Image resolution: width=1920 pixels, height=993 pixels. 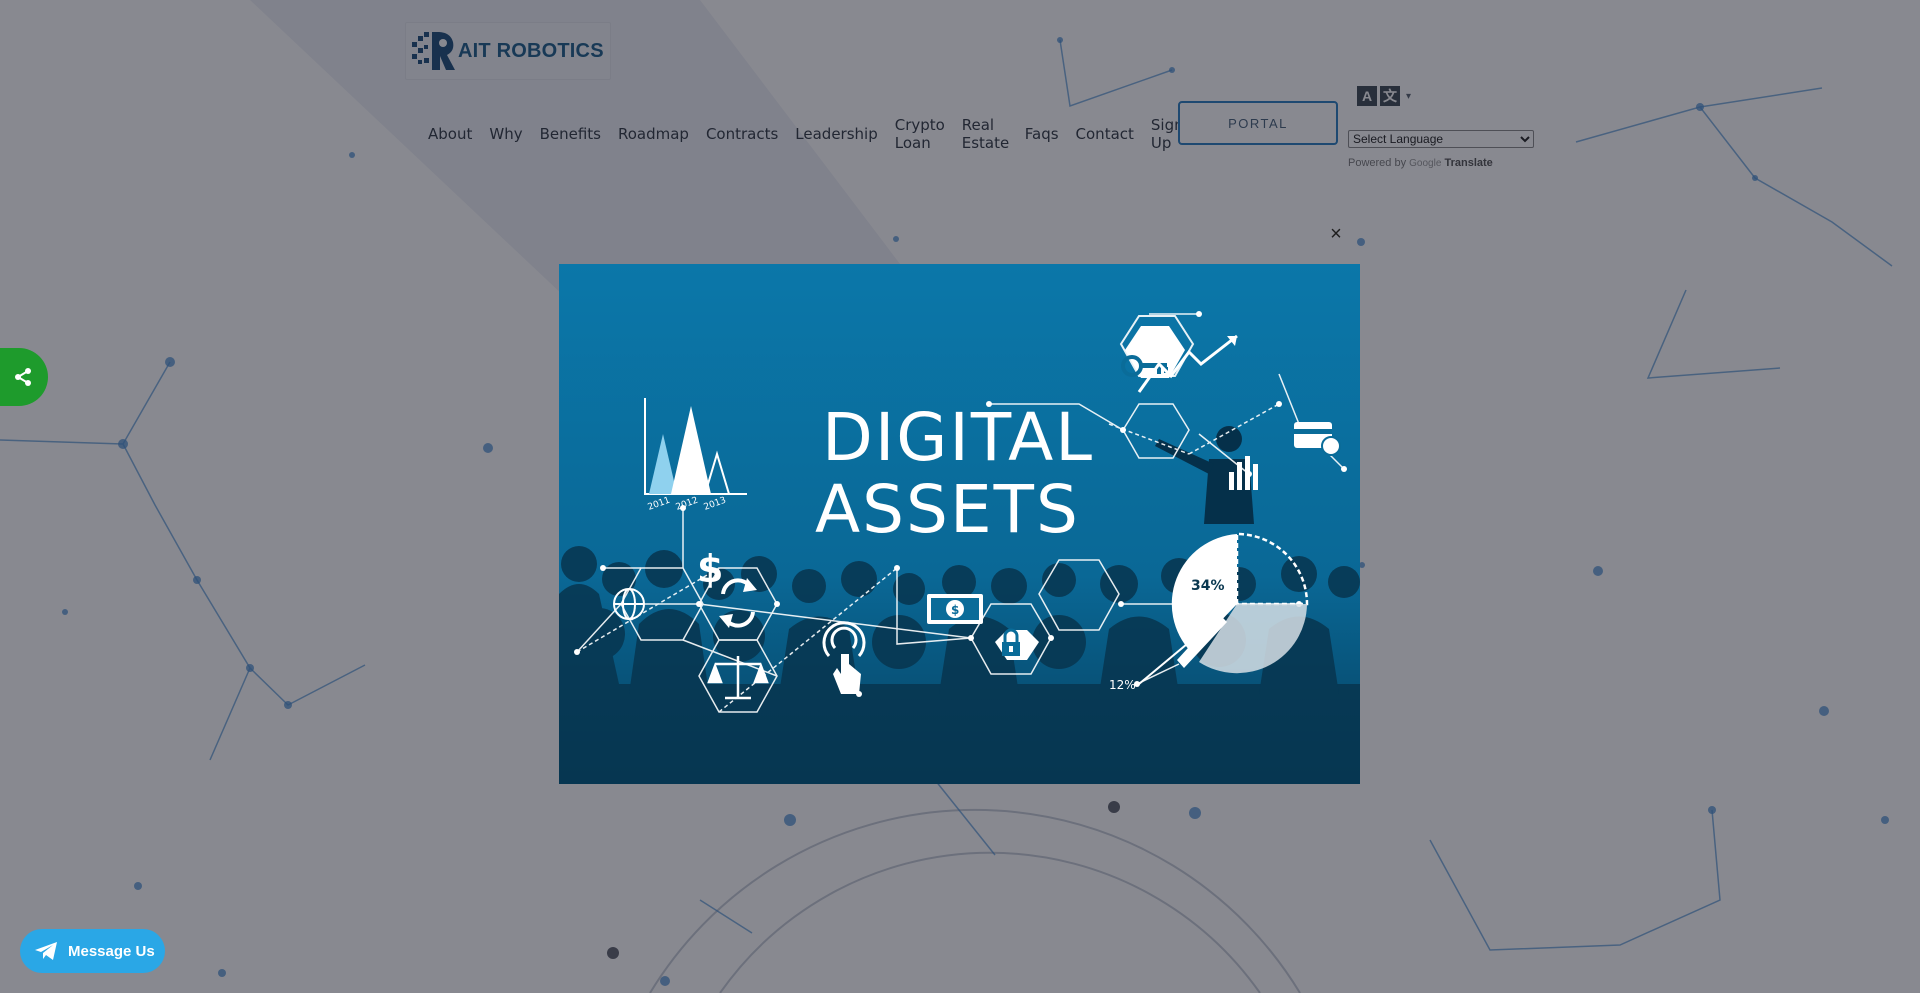 What do you see at coordinates (1336, 234) in the screenshot?
I see `close-icon: ×` at bounding box center [1336, 234].